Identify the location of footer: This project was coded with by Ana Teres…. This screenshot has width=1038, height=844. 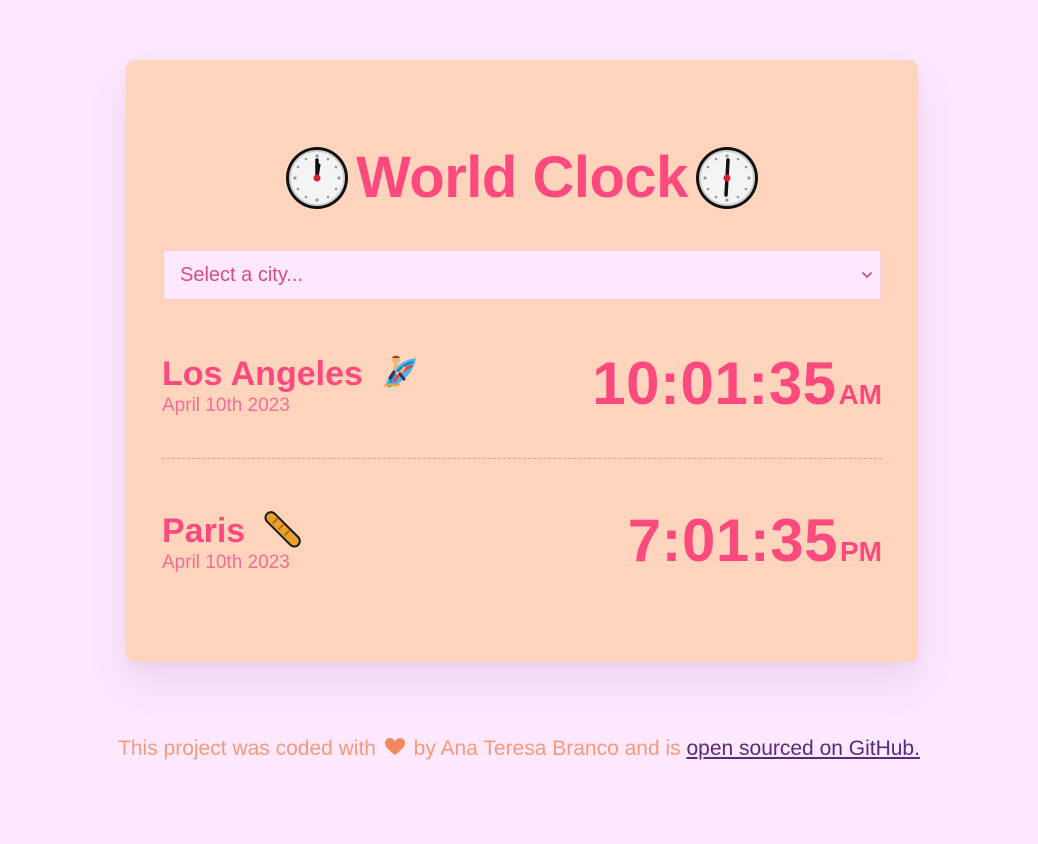
(519, 749).